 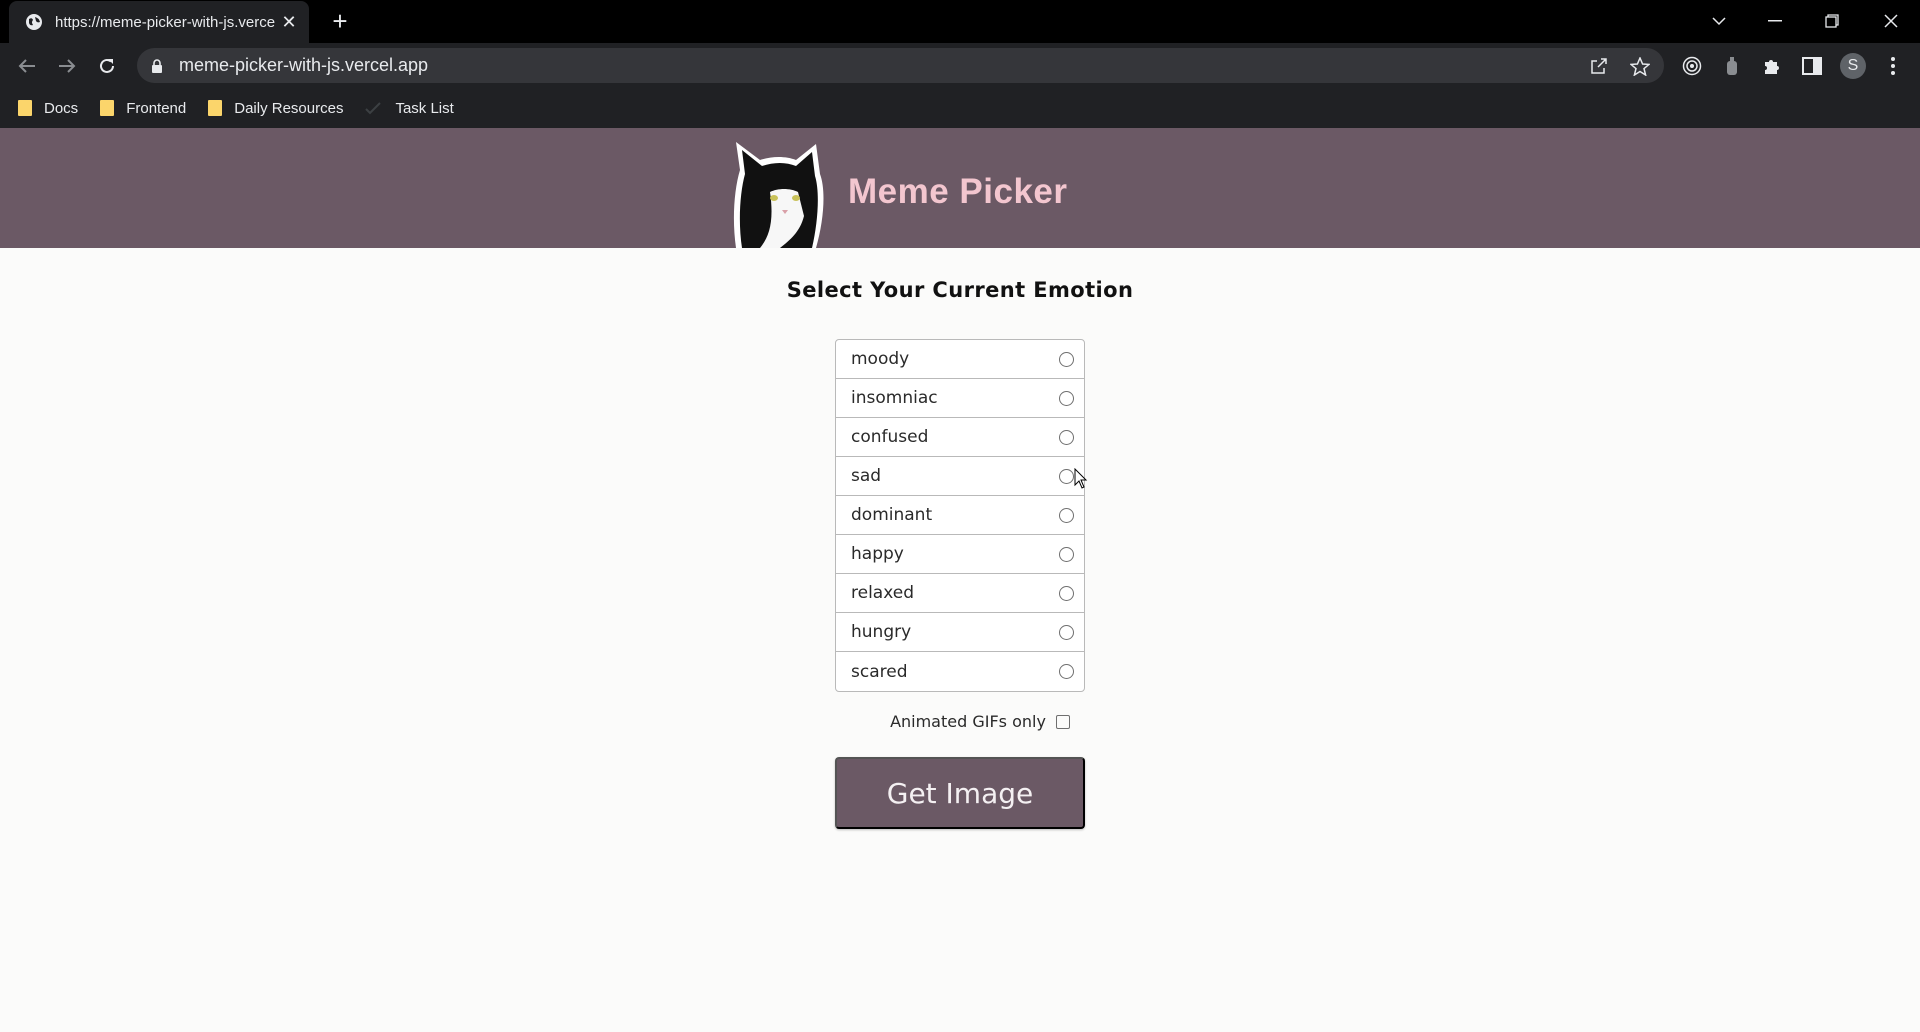 What do you see at coordinates (1081, 478) in the screenshot?
I see `mouse-cursor-icon` at bounding box center [1081, 478].